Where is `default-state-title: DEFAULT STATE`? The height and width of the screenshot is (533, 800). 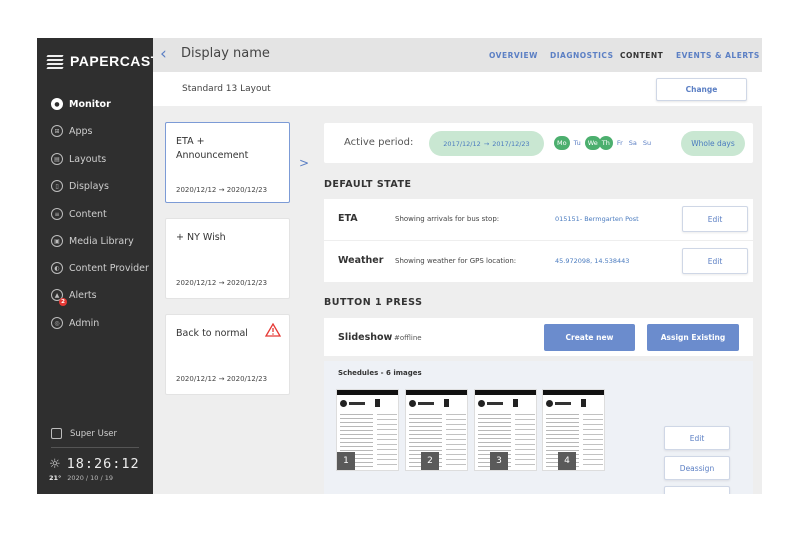
default-state-title: DEFAULT STATE is located at coordinates (368, 184).